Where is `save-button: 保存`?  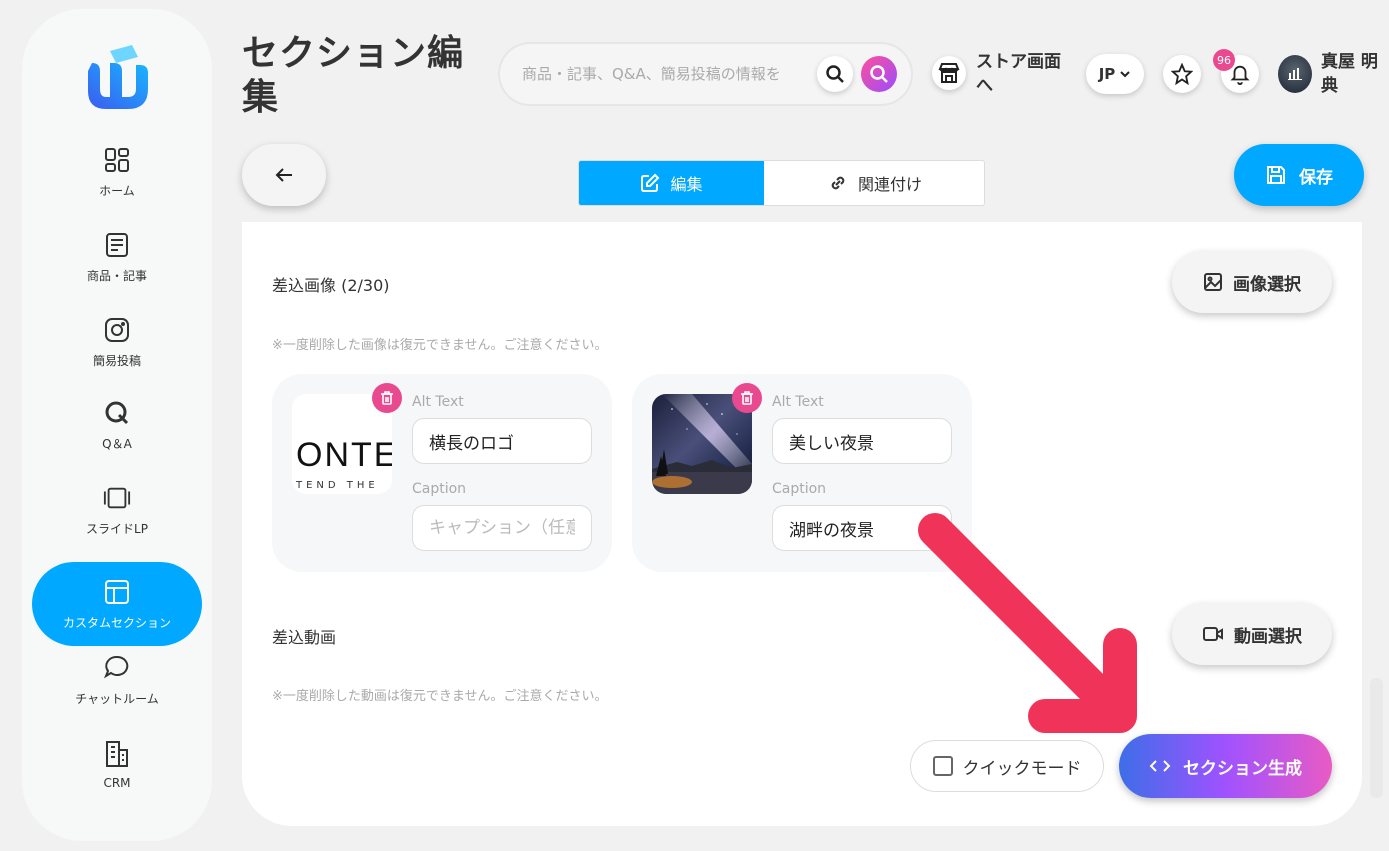
save-button: 保存 is located at coordinates (1299, 175).